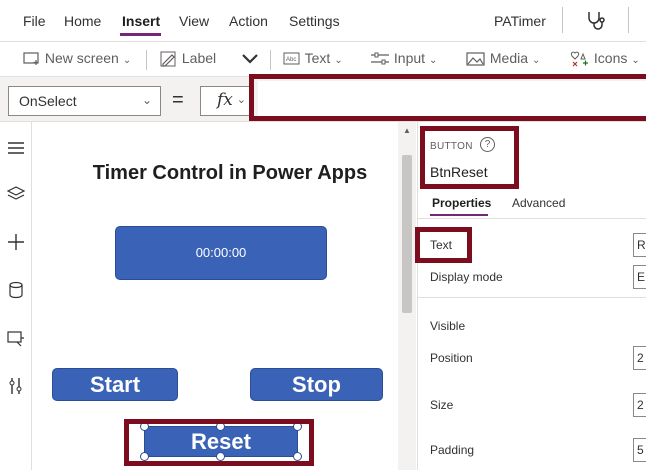 The image size is (646, 470). What do you see at coordinates (141, 21) in the screenshot?
I see `menu-insert: Insert` at bounding box center [141, 21].